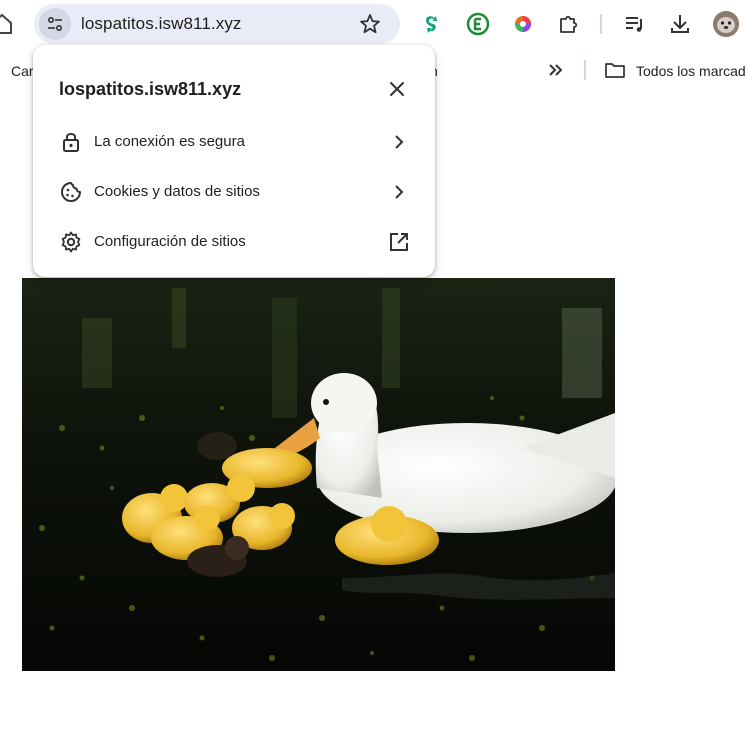  I want to click on site-settings-row: Configuración de sitios, so click(234, 242).